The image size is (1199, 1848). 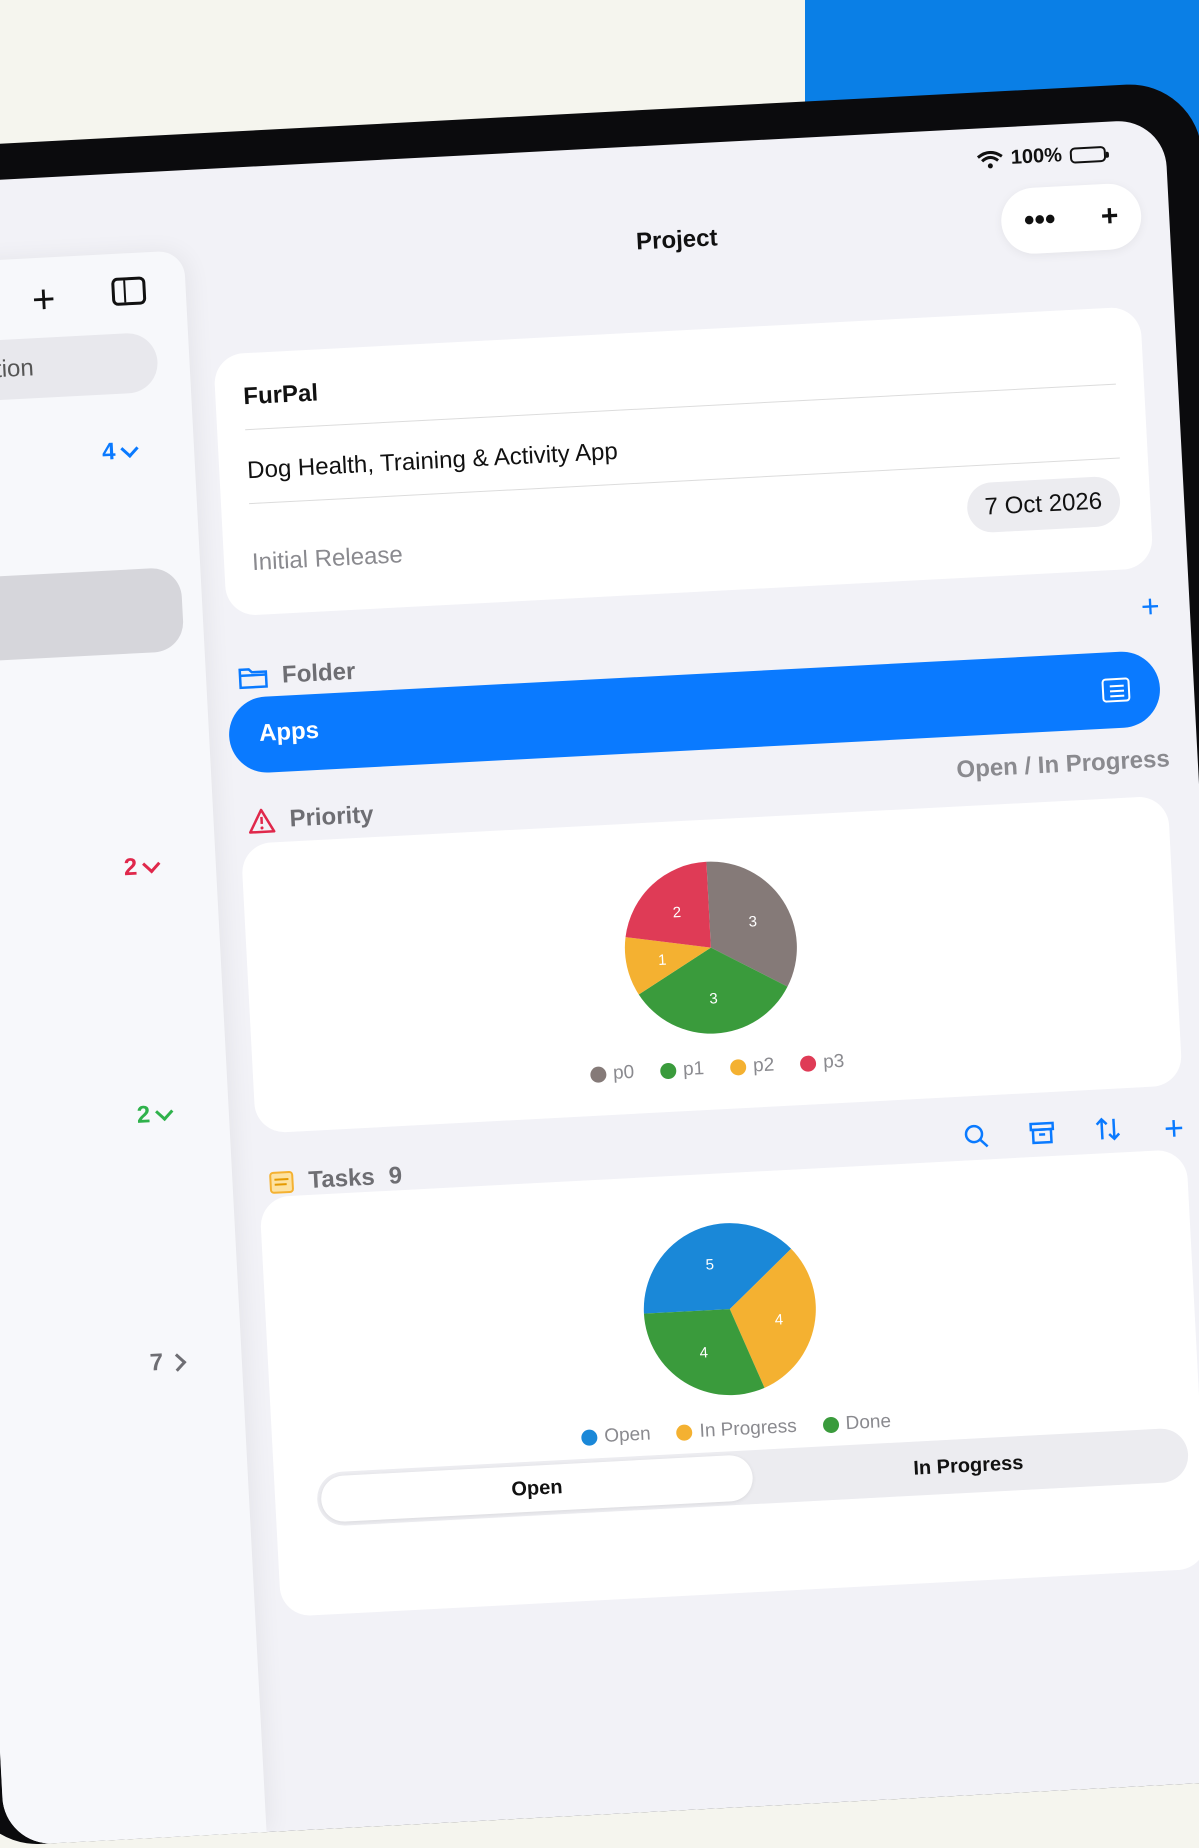 I want to click on sidebar-count-1: 4, so click(x=119, y=452).